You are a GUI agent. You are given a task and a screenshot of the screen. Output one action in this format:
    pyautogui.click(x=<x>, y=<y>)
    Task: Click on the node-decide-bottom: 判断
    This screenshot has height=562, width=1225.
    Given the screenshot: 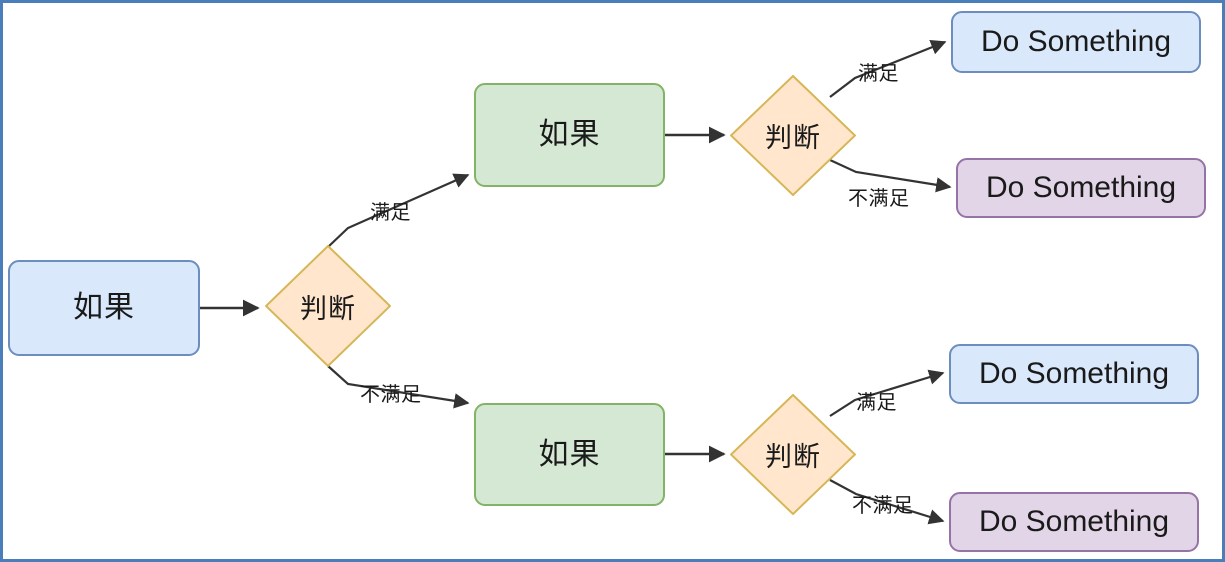 What is the action you would take?
    pyautogui.click(x=793, y=454)
    